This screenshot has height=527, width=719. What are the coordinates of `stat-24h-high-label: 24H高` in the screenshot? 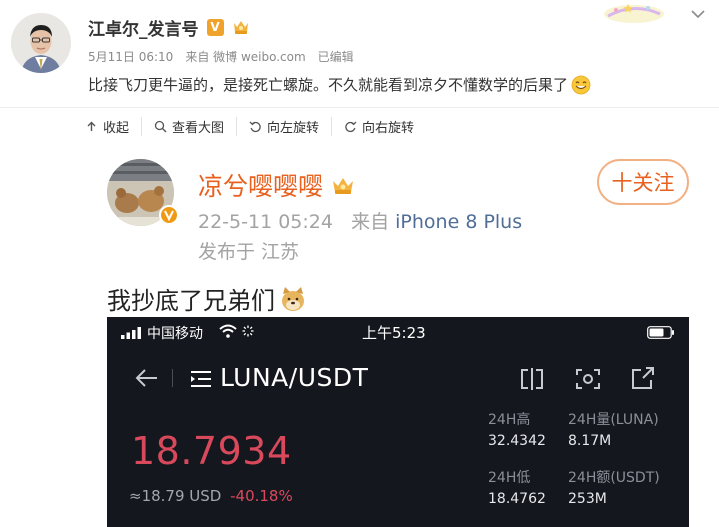 It's located at (509, 420).